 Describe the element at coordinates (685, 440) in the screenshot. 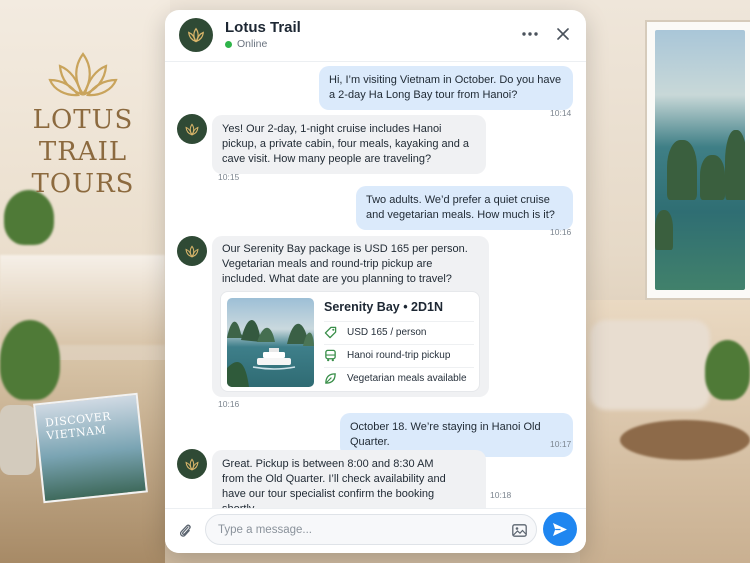

I see `coffee-table` at that location.